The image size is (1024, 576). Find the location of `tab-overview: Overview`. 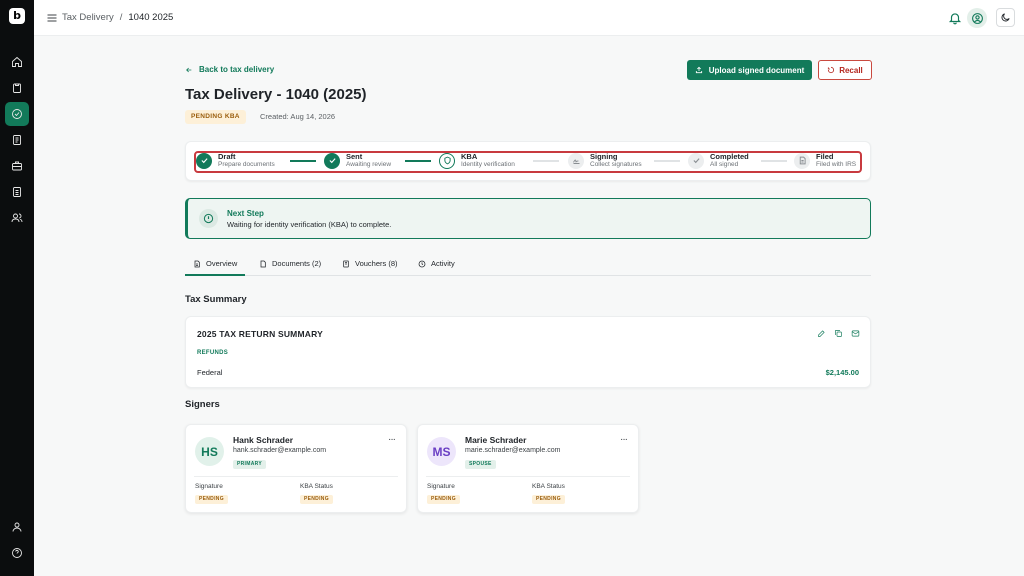

tab-overview: Overview is located at coordinates (215, 267).